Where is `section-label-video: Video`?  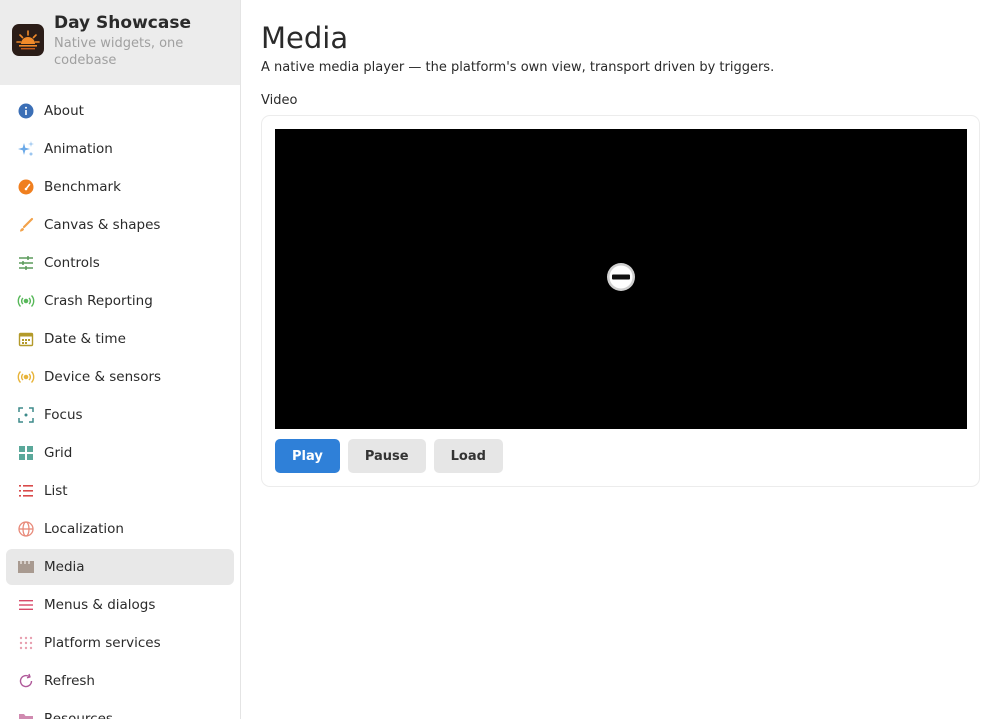 section-label-video: Video is located at coordinates (279, 100).